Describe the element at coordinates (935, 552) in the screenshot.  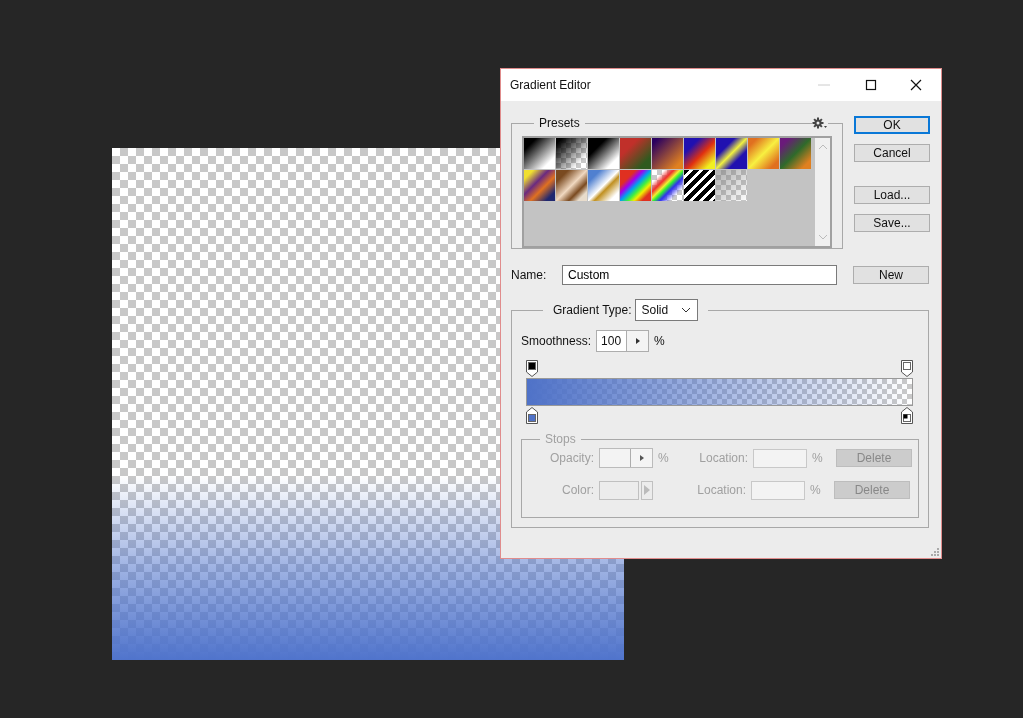
I see `resize-grip-icon` at that location.